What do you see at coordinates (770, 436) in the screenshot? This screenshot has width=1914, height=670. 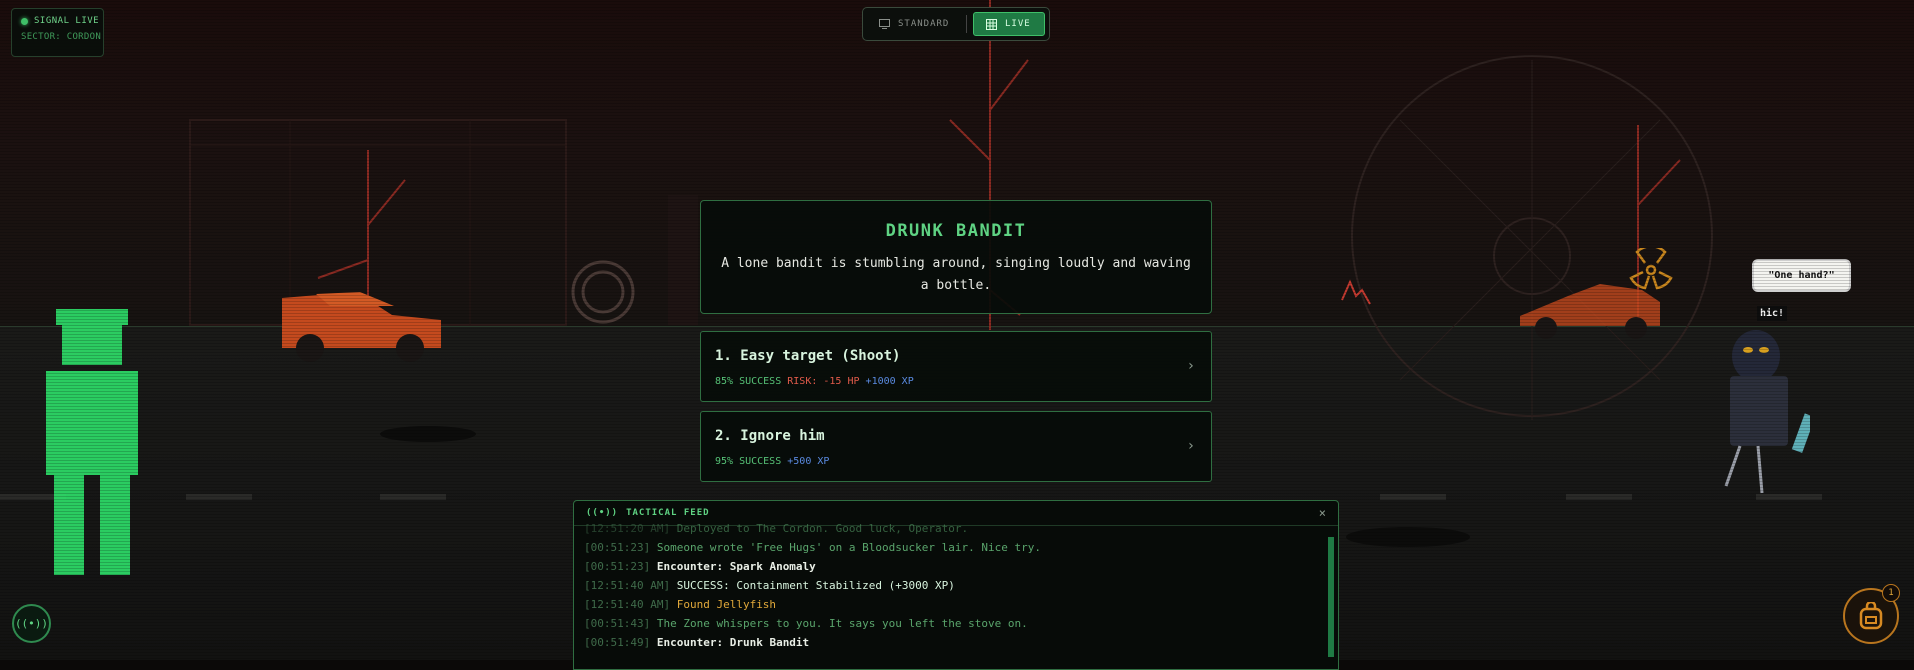 I see `choice-label: 2. Ignore him` at bounding box center [770, 436].